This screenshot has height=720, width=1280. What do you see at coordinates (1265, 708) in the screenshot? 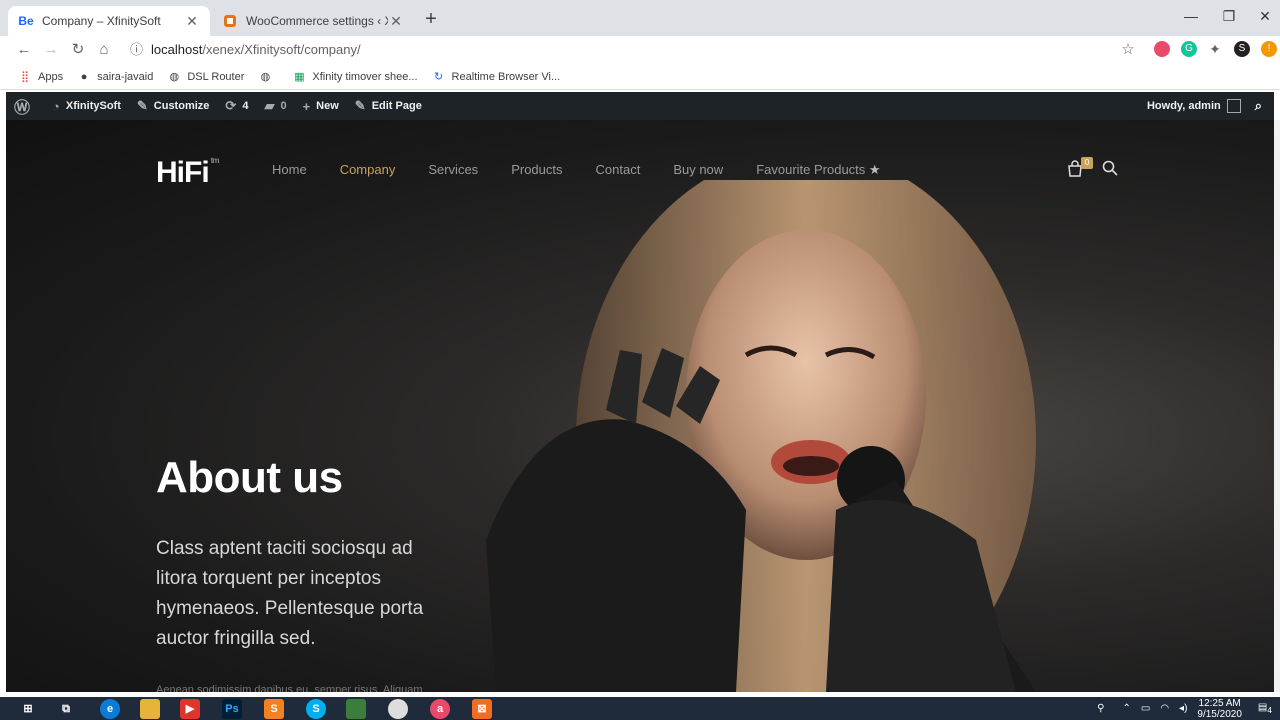
I see `notifications-icon: ▤4` at bounding box center [1265, 708].